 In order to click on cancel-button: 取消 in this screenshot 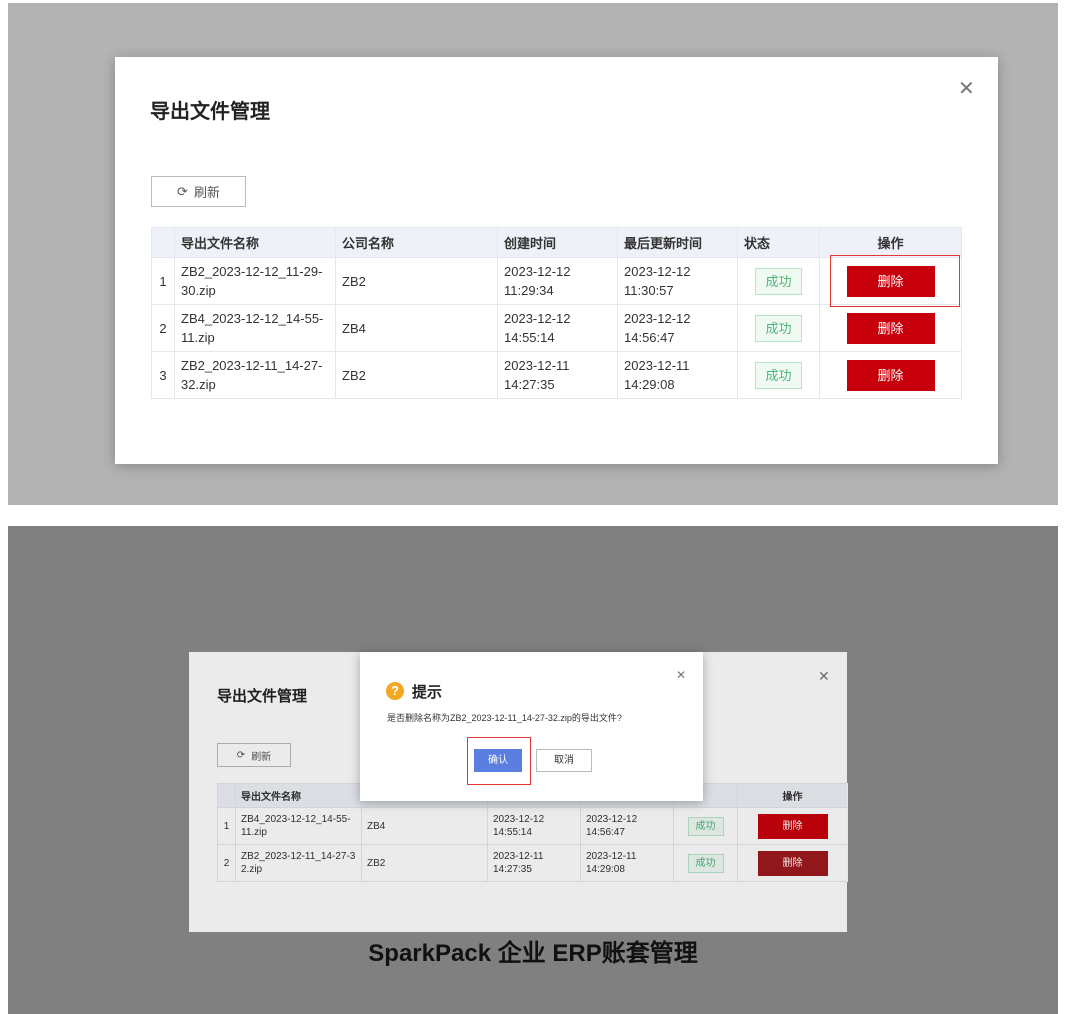, I will do `click(564, 760)`.